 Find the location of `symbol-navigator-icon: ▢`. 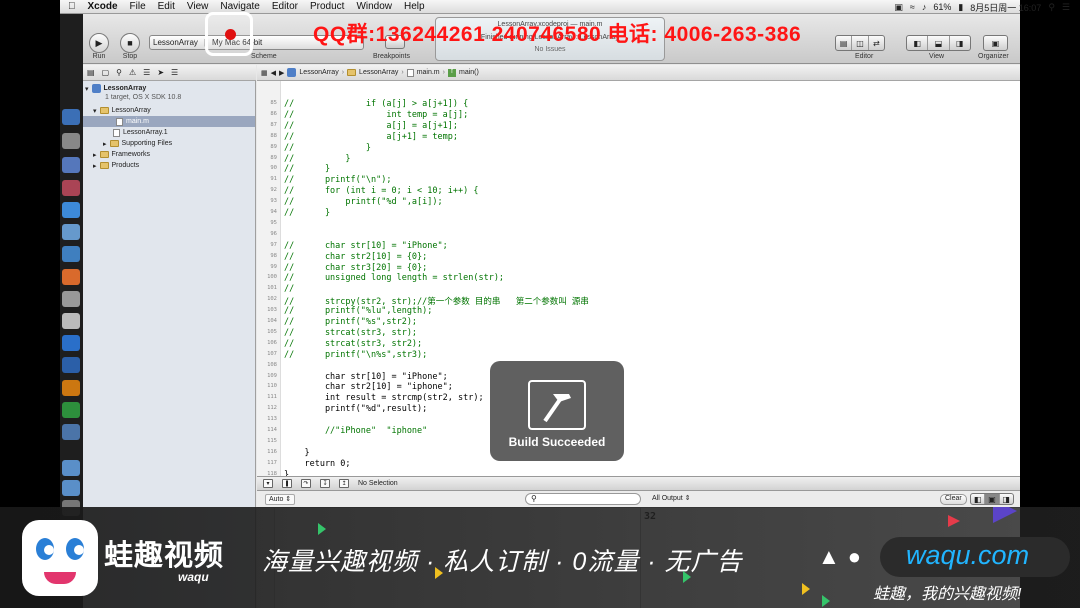

symbol-navigator-icon: ▢ is located at coordinates (106, 72).